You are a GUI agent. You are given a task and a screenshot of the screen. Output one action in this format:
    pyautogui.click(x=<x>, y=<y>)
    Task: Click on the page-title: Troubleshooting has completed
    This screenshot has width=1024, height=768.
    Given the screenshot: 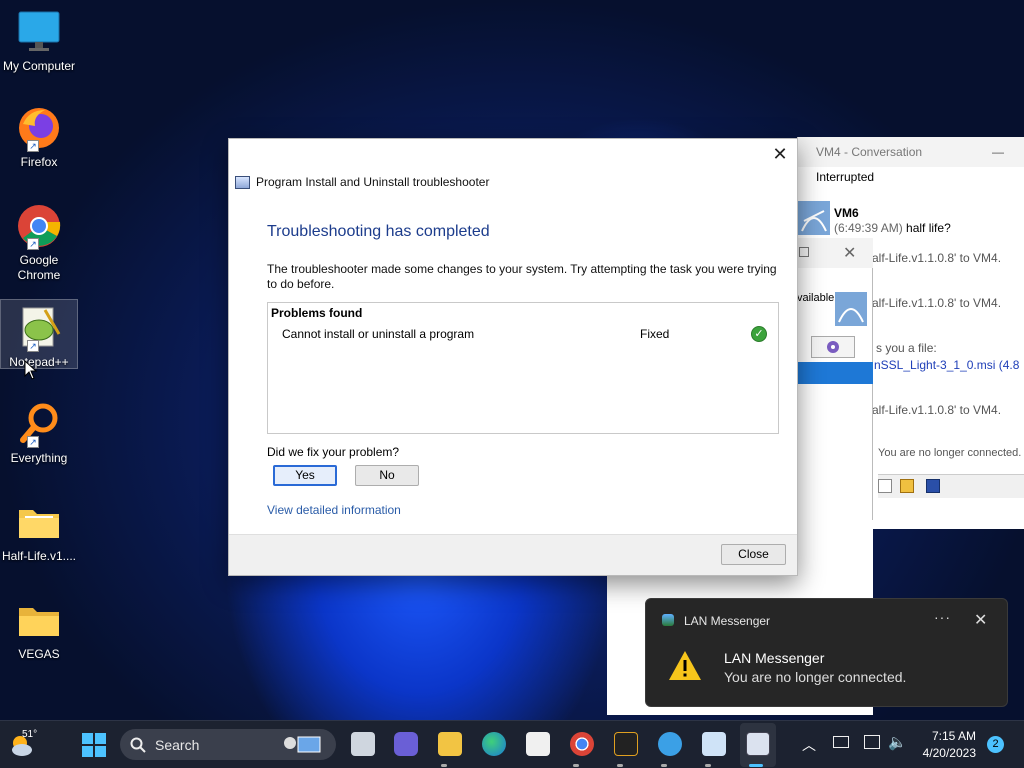 What is the action you would take?
    pyautogui.click(x=378, y=231)
    